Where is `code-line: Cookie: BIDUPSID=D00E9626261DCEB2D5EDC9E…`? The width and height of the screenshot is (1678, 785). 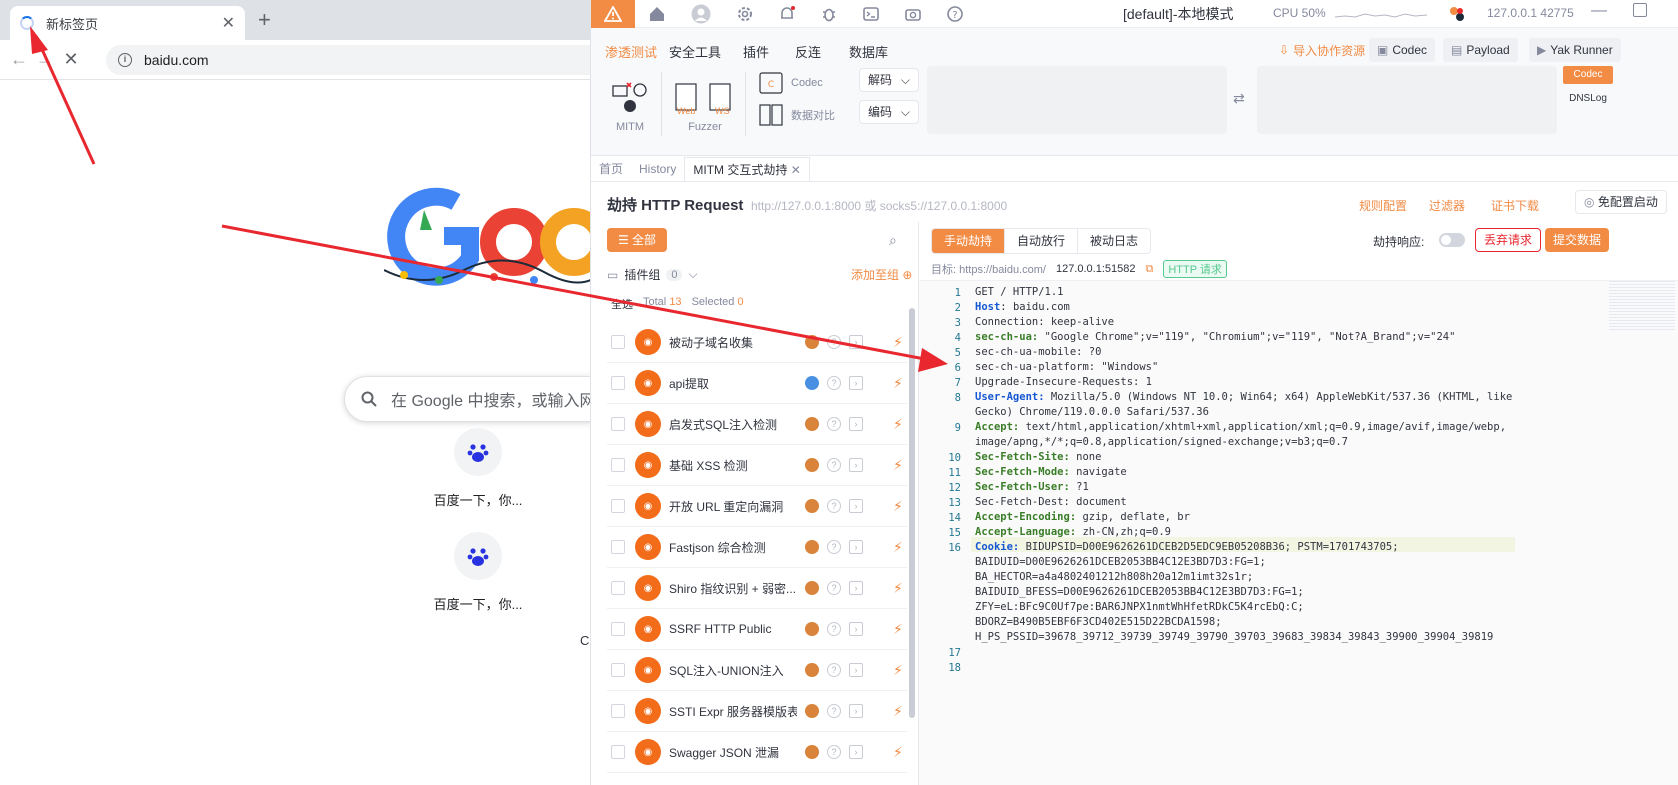
code-line: Cookie: BIDUPSID=D00E9626261DCEB2D5EDC9E… is located at coordinates (1187, 547).